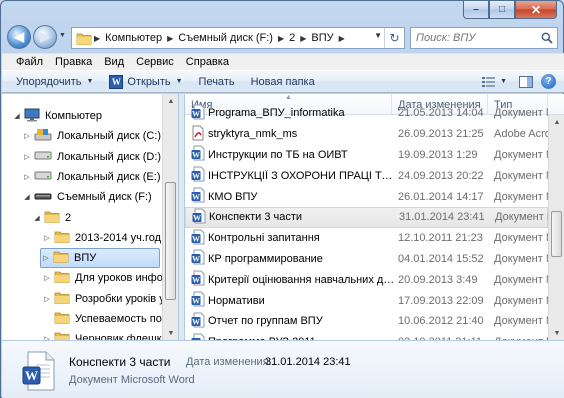 The height and width of the screenshot is (398, 564). Describe the element at coordinates (253, 134) in the screenshot. I see `file-name: strуktyra_nmk_ms` at that location.